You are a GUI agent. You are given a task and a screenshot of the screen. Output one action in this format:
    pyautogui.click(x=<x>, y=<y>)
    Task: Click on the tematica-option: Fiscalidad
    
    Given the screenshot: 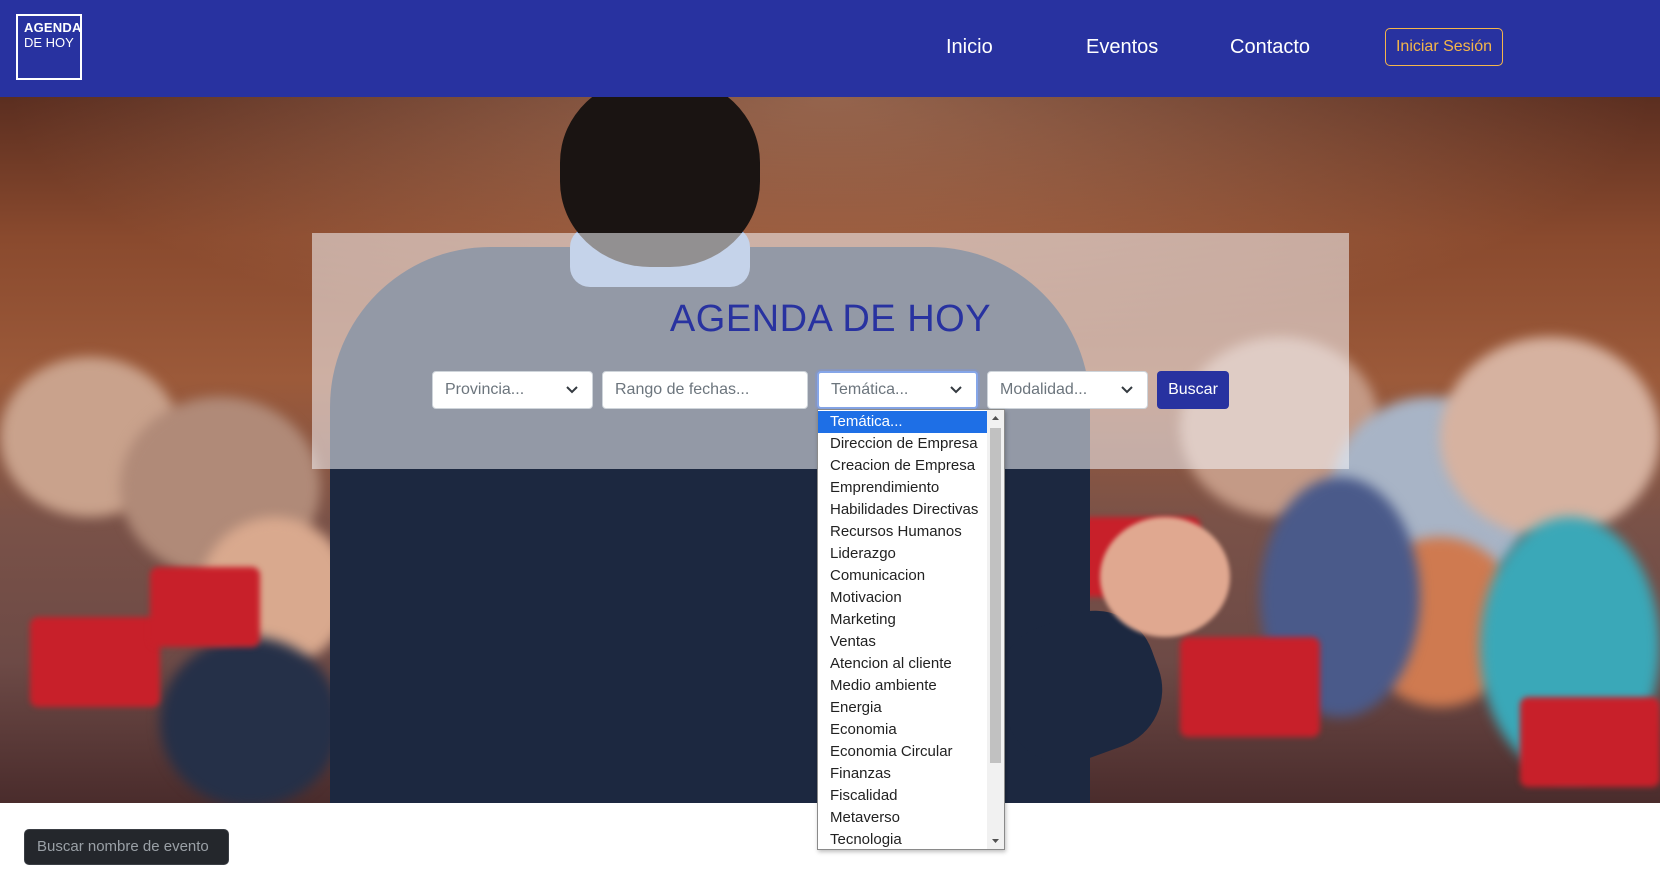 What is the action you would take?
    pyautogui.click(x=903, y=796)
    